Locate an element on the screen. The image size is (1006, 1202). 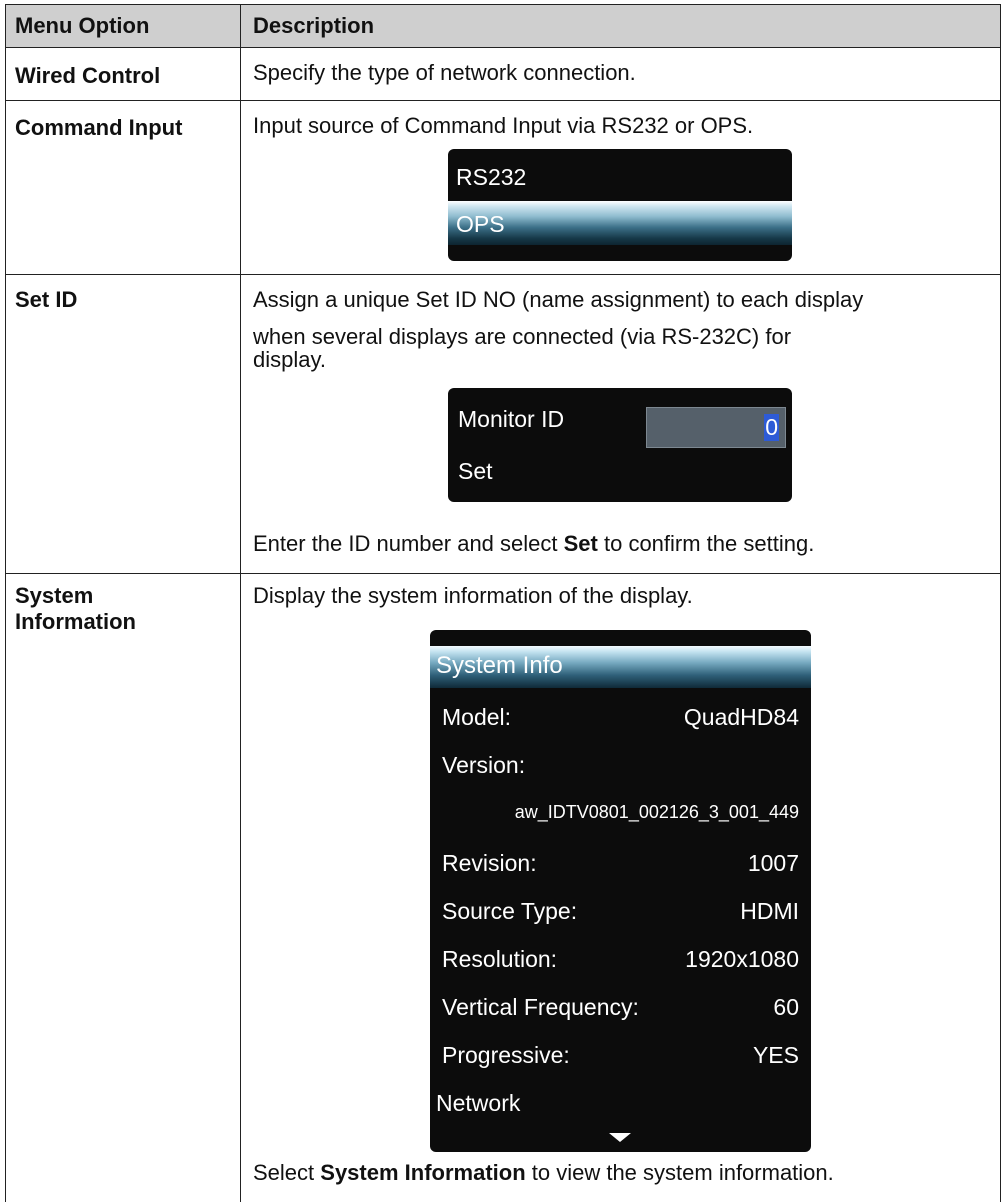
table-border-top is located at coordinates (503, 4).